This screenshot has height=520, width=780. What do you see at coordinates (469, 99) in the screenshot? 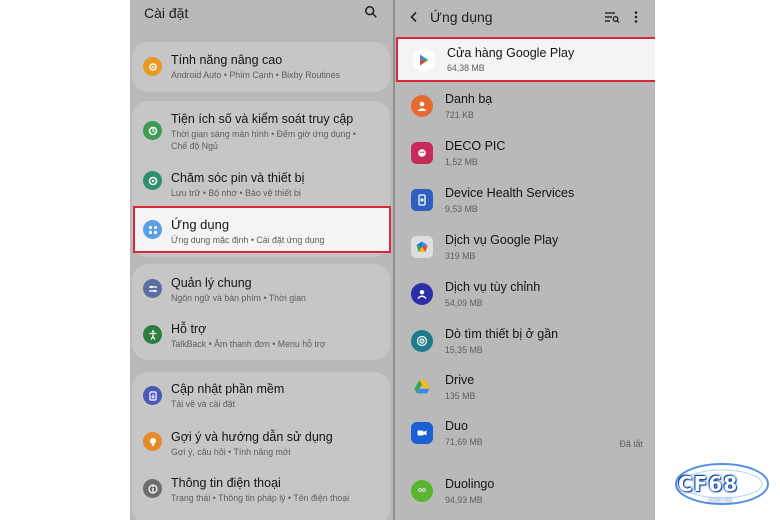
I see `app-name: Danh bạ` at bounding box center [469, 99].